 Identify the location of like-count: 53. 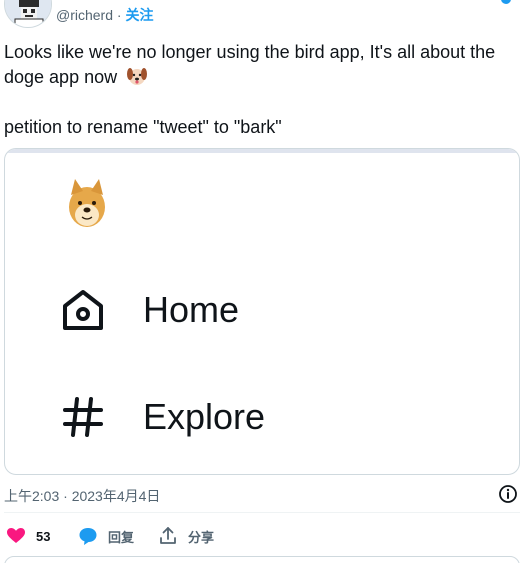
(43, 536).